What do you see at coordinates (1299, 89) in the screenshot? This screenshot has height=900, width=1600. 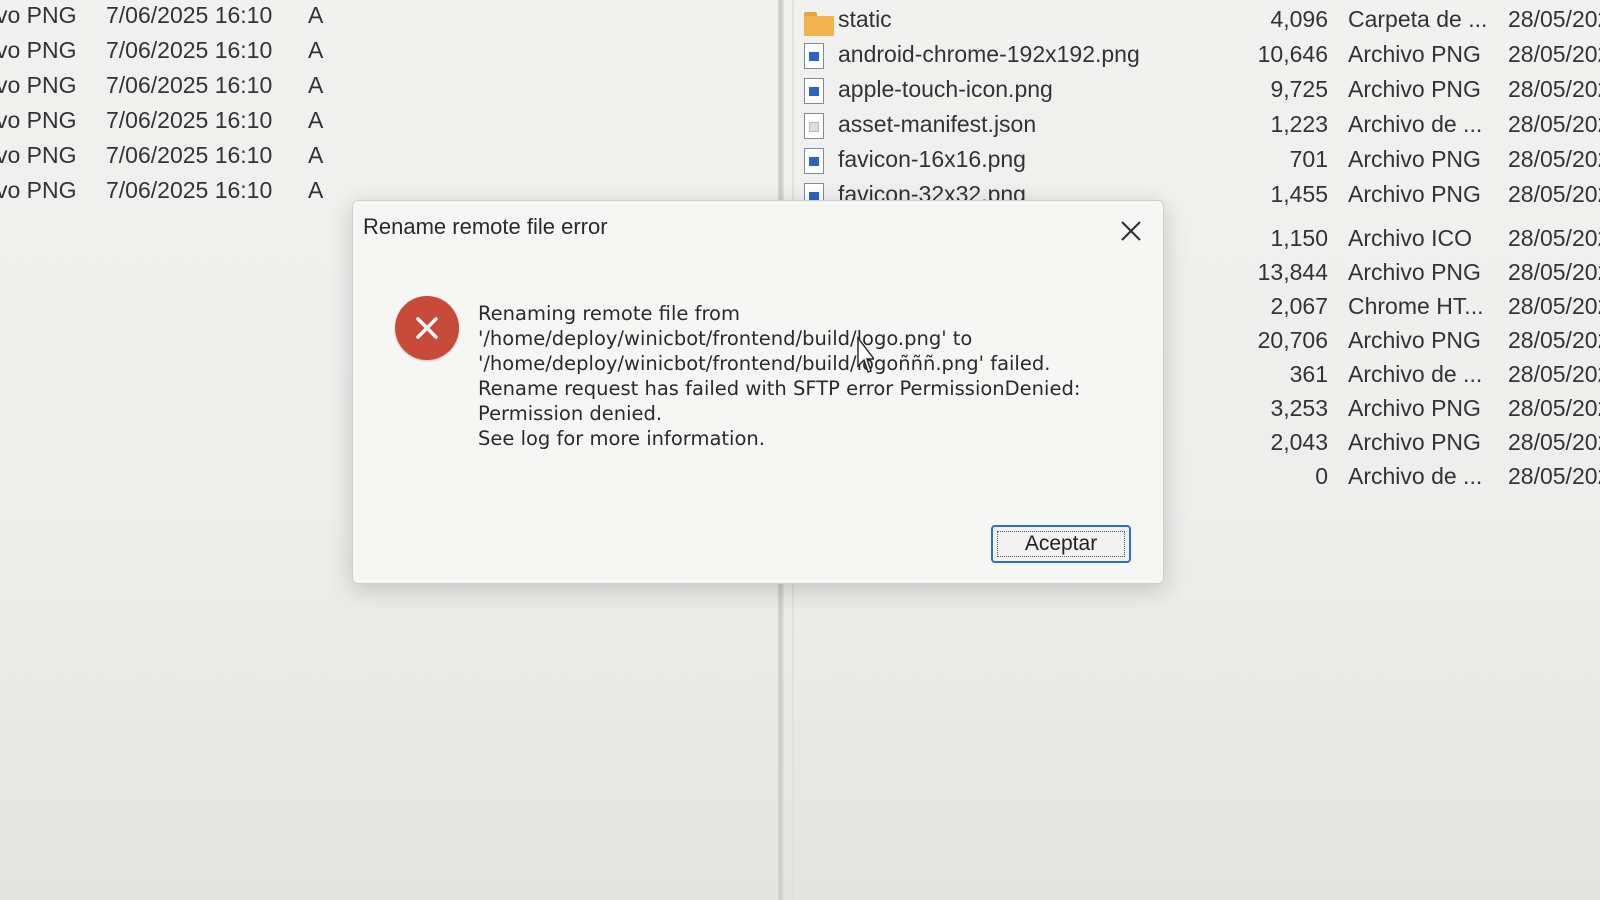 I see `file-size-cell: 9,725` at bounding box center [1299, 89].